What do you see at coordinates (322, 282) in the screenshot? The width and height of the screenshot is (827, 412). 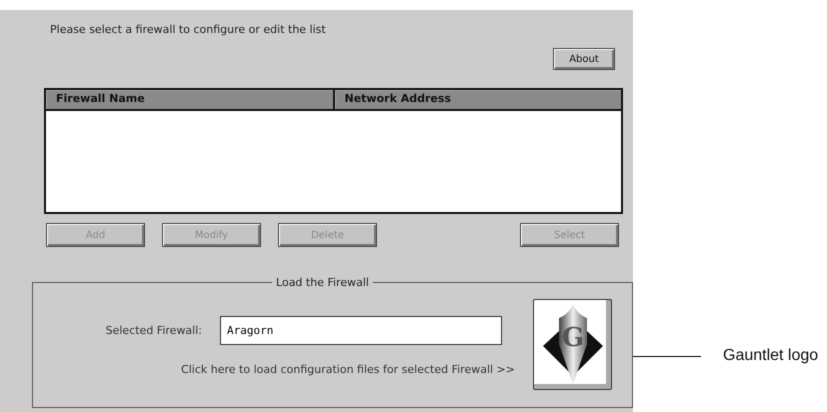 I see `group-title: Load the Firewall` at bounding box center [322, 282].